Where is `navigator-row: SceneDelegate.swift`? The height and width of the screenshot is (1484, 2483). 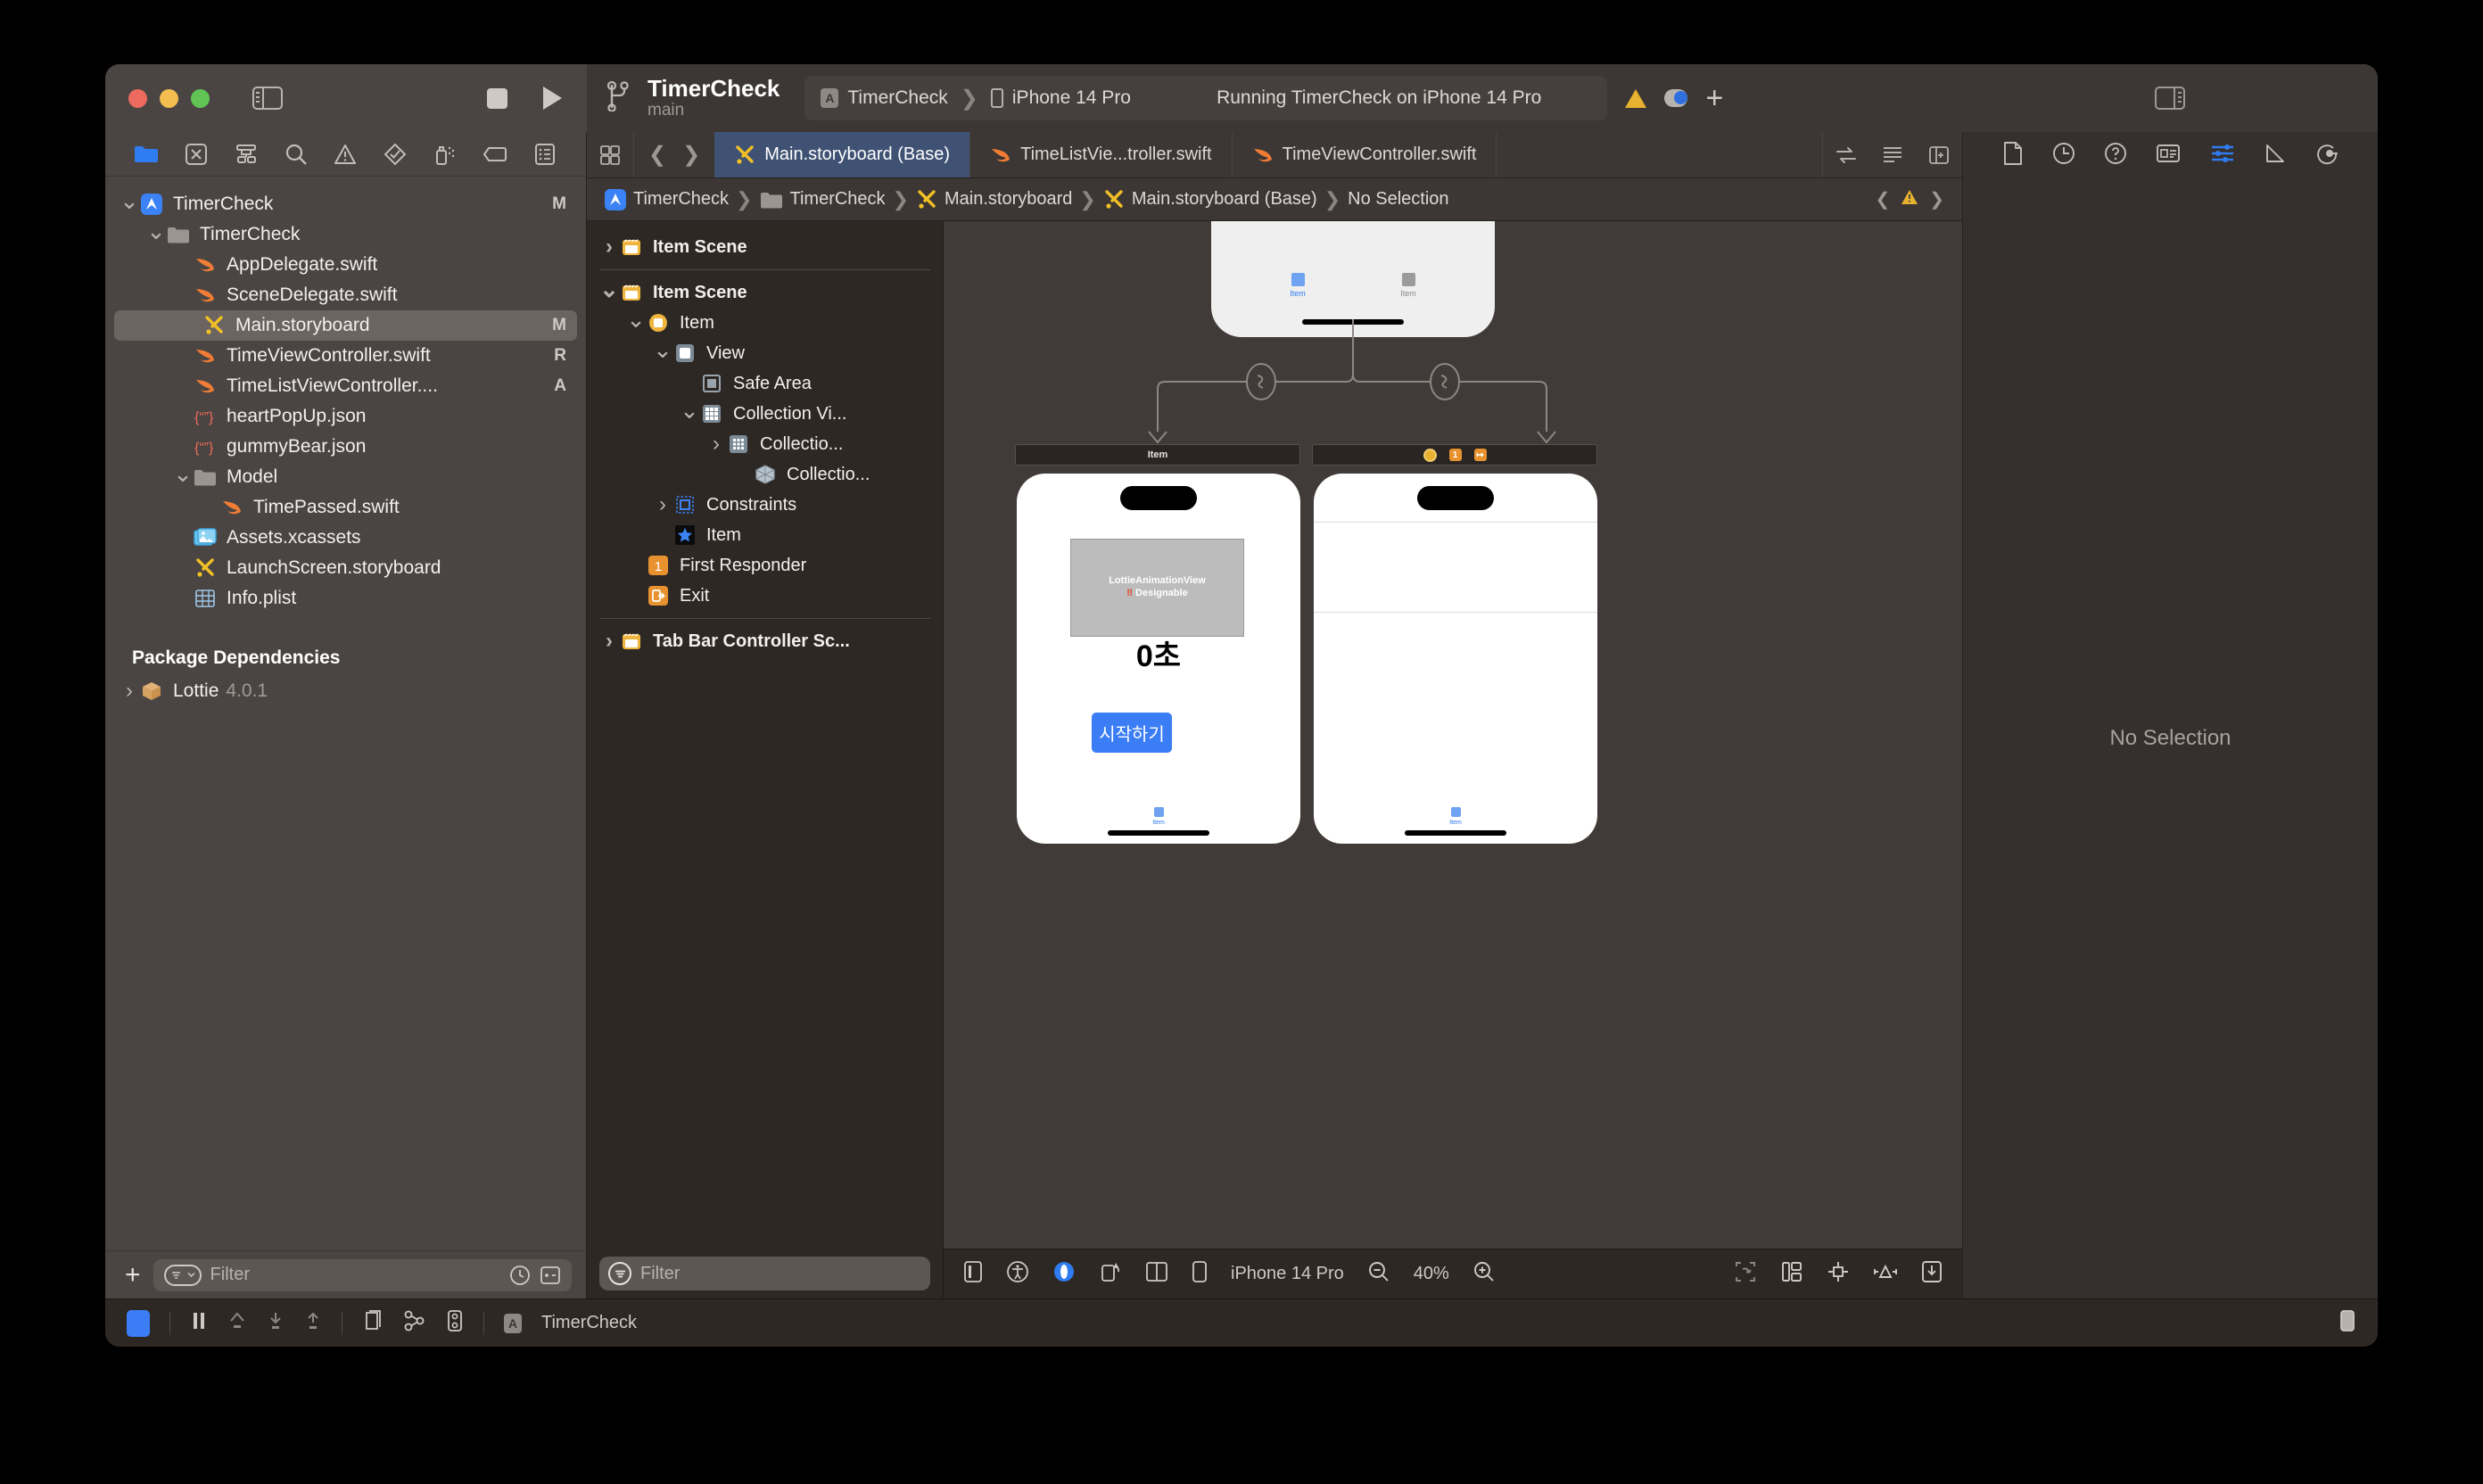 navigator-row: SceneDelegate.swift is located at coordinates (345, 295).